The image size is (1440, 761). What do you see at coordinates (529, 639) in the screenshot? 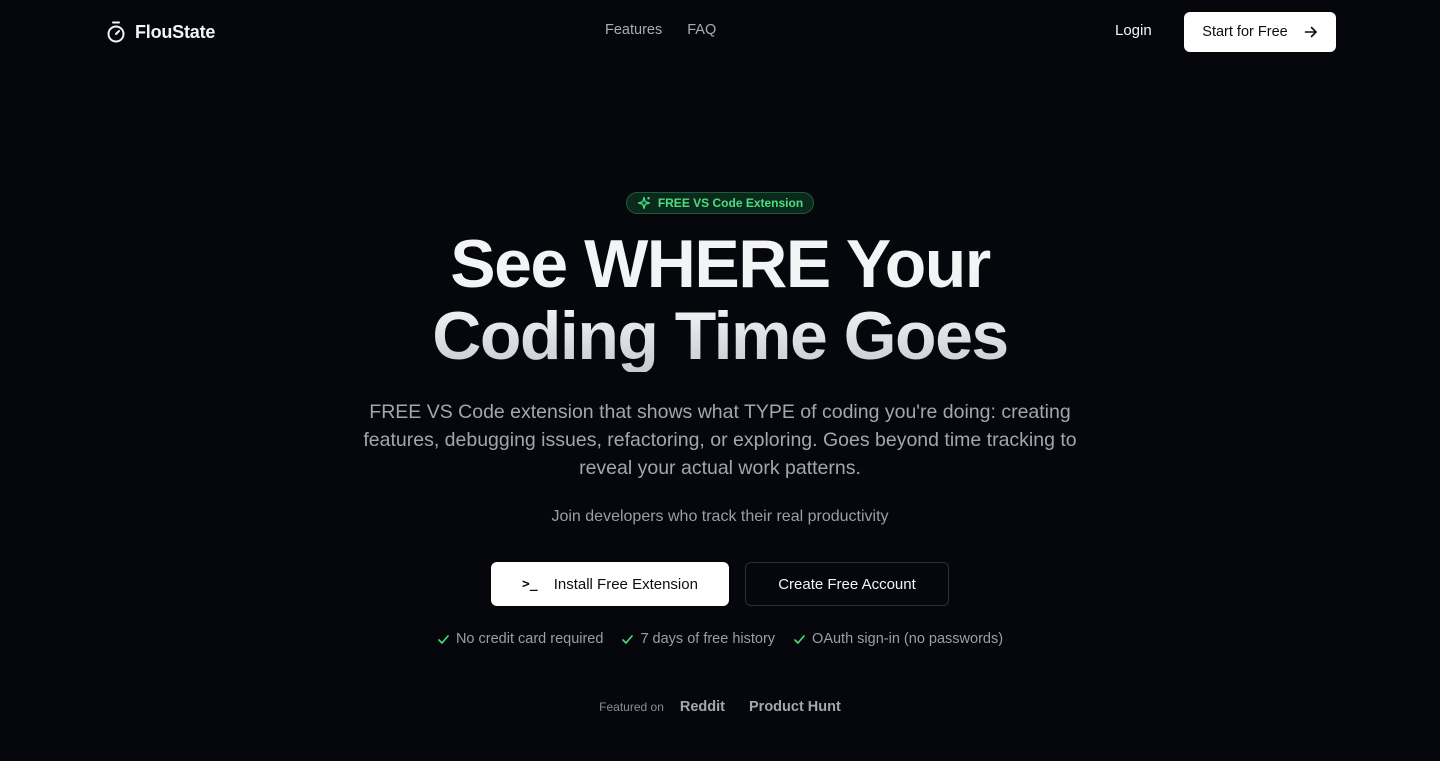
I see `benefit-label: No credit card required` at bounding box center [529, 639].